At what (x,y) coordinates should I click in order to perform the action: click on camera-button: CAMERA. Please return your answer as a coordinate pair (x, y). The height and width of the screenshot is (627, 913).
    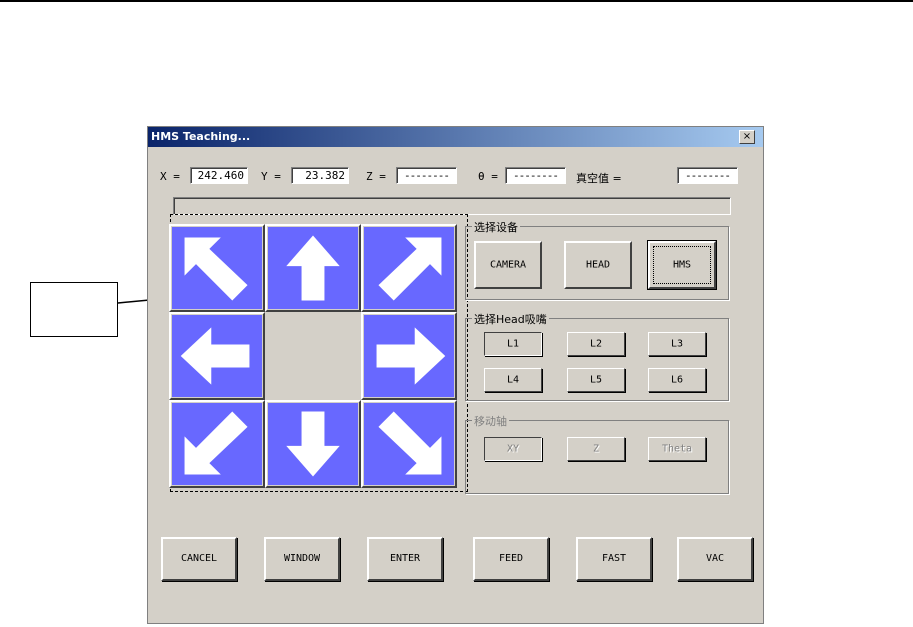
    Looking at the image, I should click on (508, 265).